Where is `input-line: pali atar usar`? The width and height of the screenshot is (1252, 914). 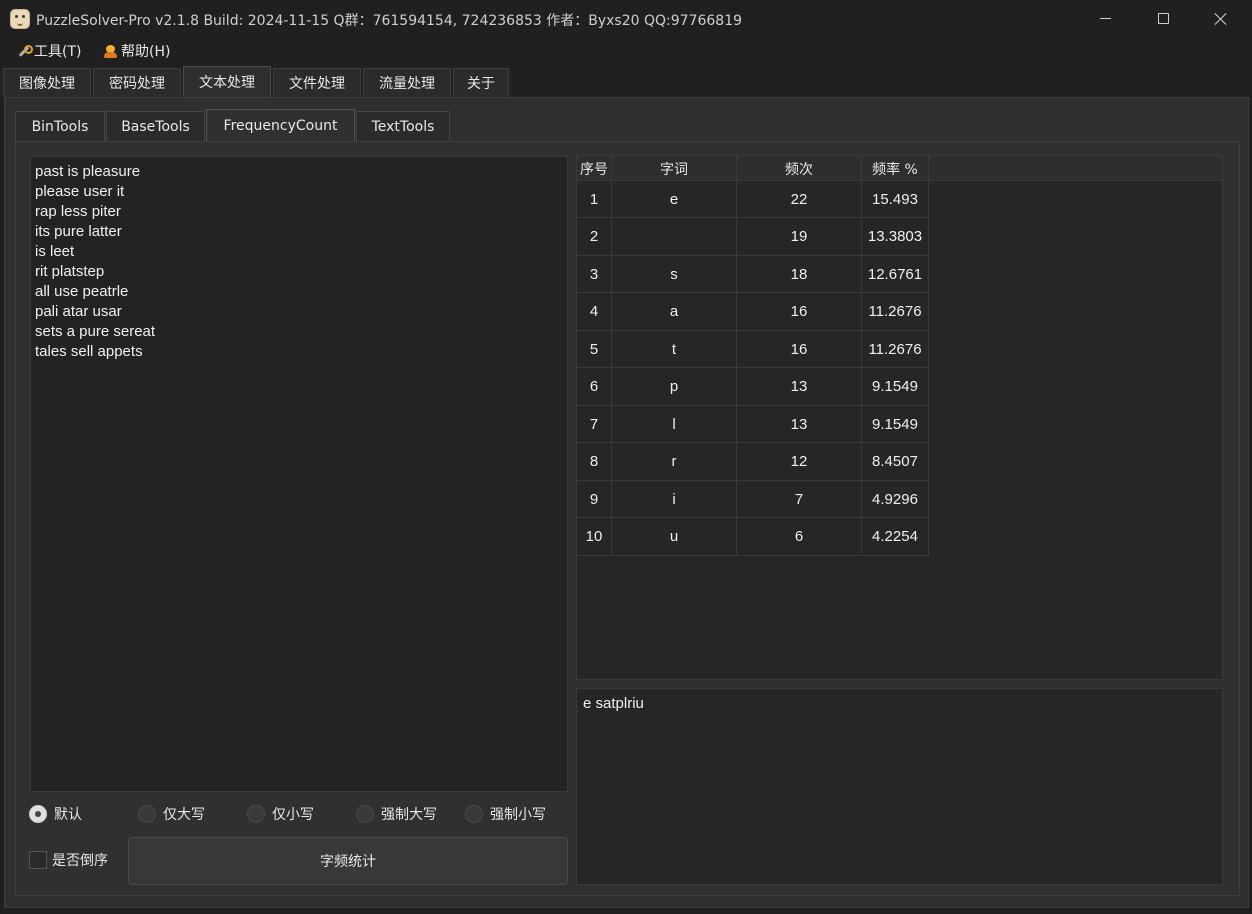 input-line: pali atar usar is located at coordinates (78, 311).